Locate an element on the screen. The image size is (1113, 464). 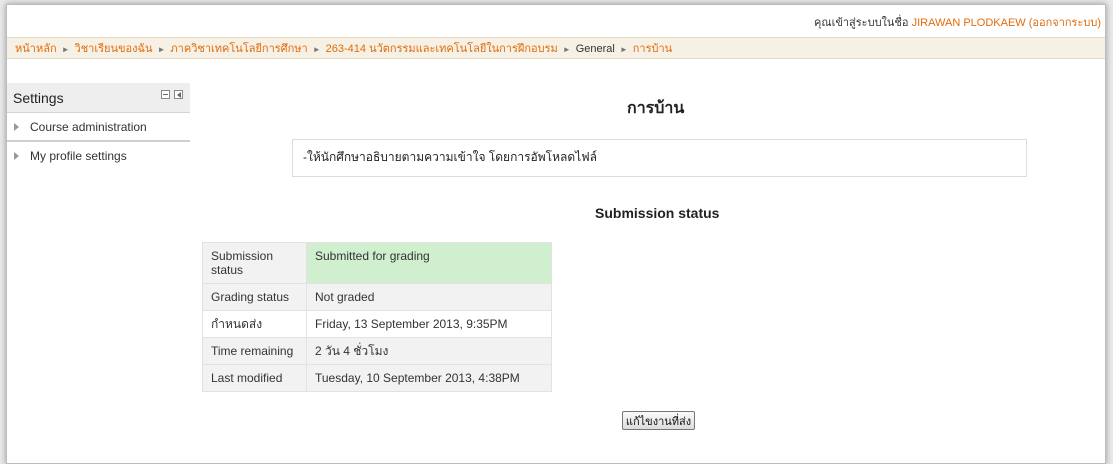
dock-block-icon is located at coordinates (178, 94).